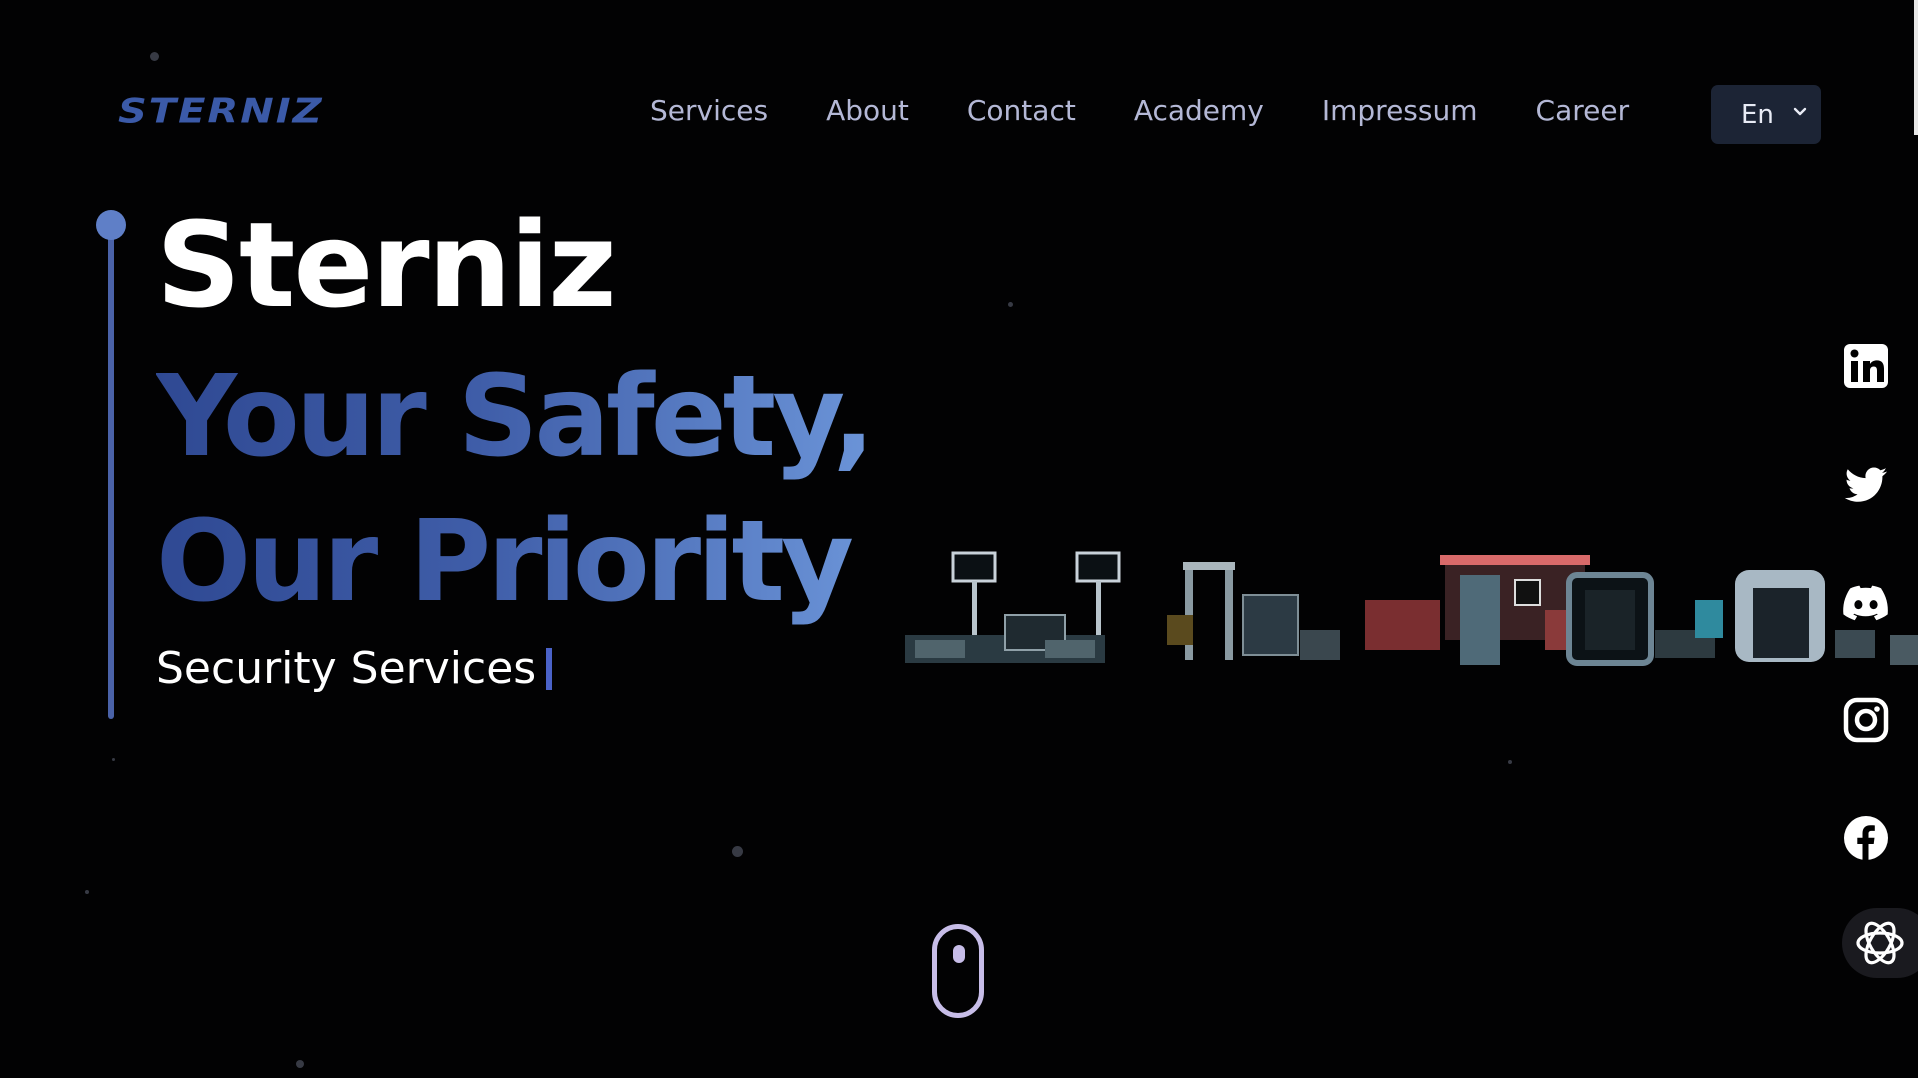  What do you see at coordinates (1800, 111) in the screenshot?
I see `chevron-down-icon` at bounding box center [1800, 111].